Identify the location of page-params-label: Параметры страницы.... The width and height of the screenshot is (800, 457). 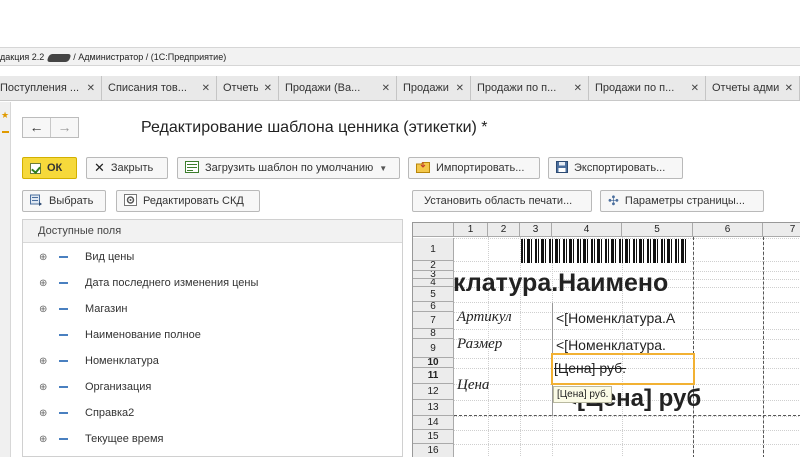
(684, 201).